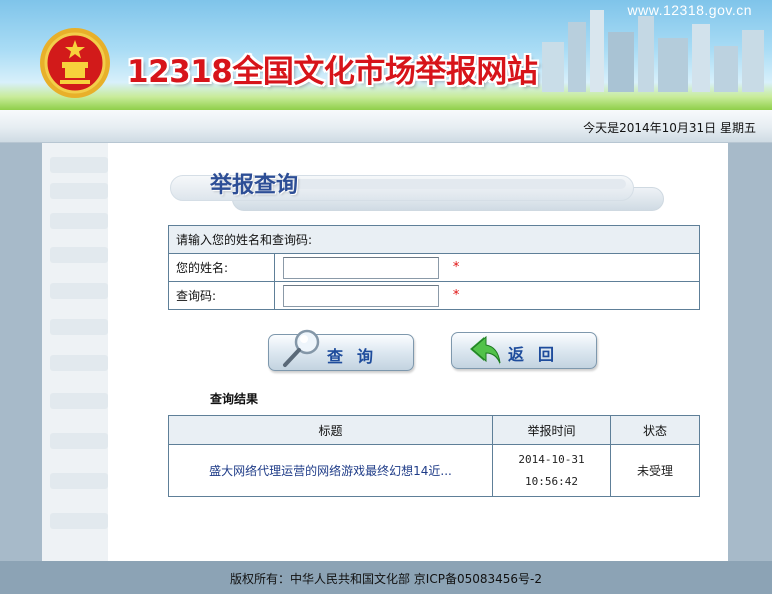  I want to click on site-url: www.12318.gov.cn, so click(689, 10).